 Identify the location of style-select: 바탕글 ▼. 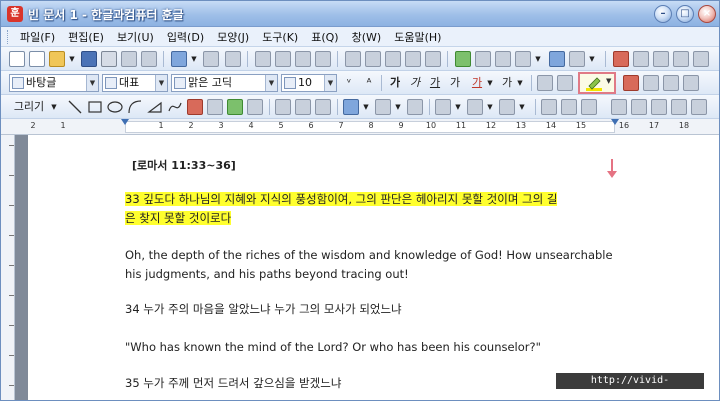
(54, 83).